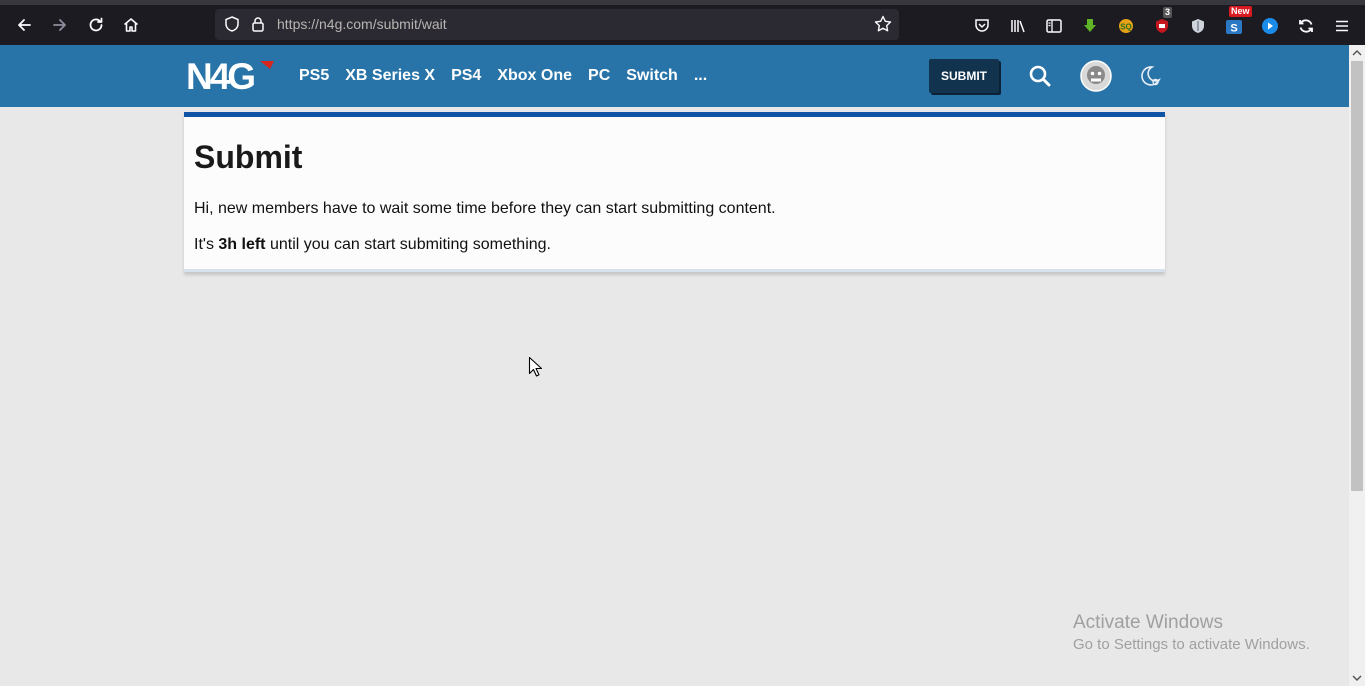  I want to click on library-button, so click(1018, 26).